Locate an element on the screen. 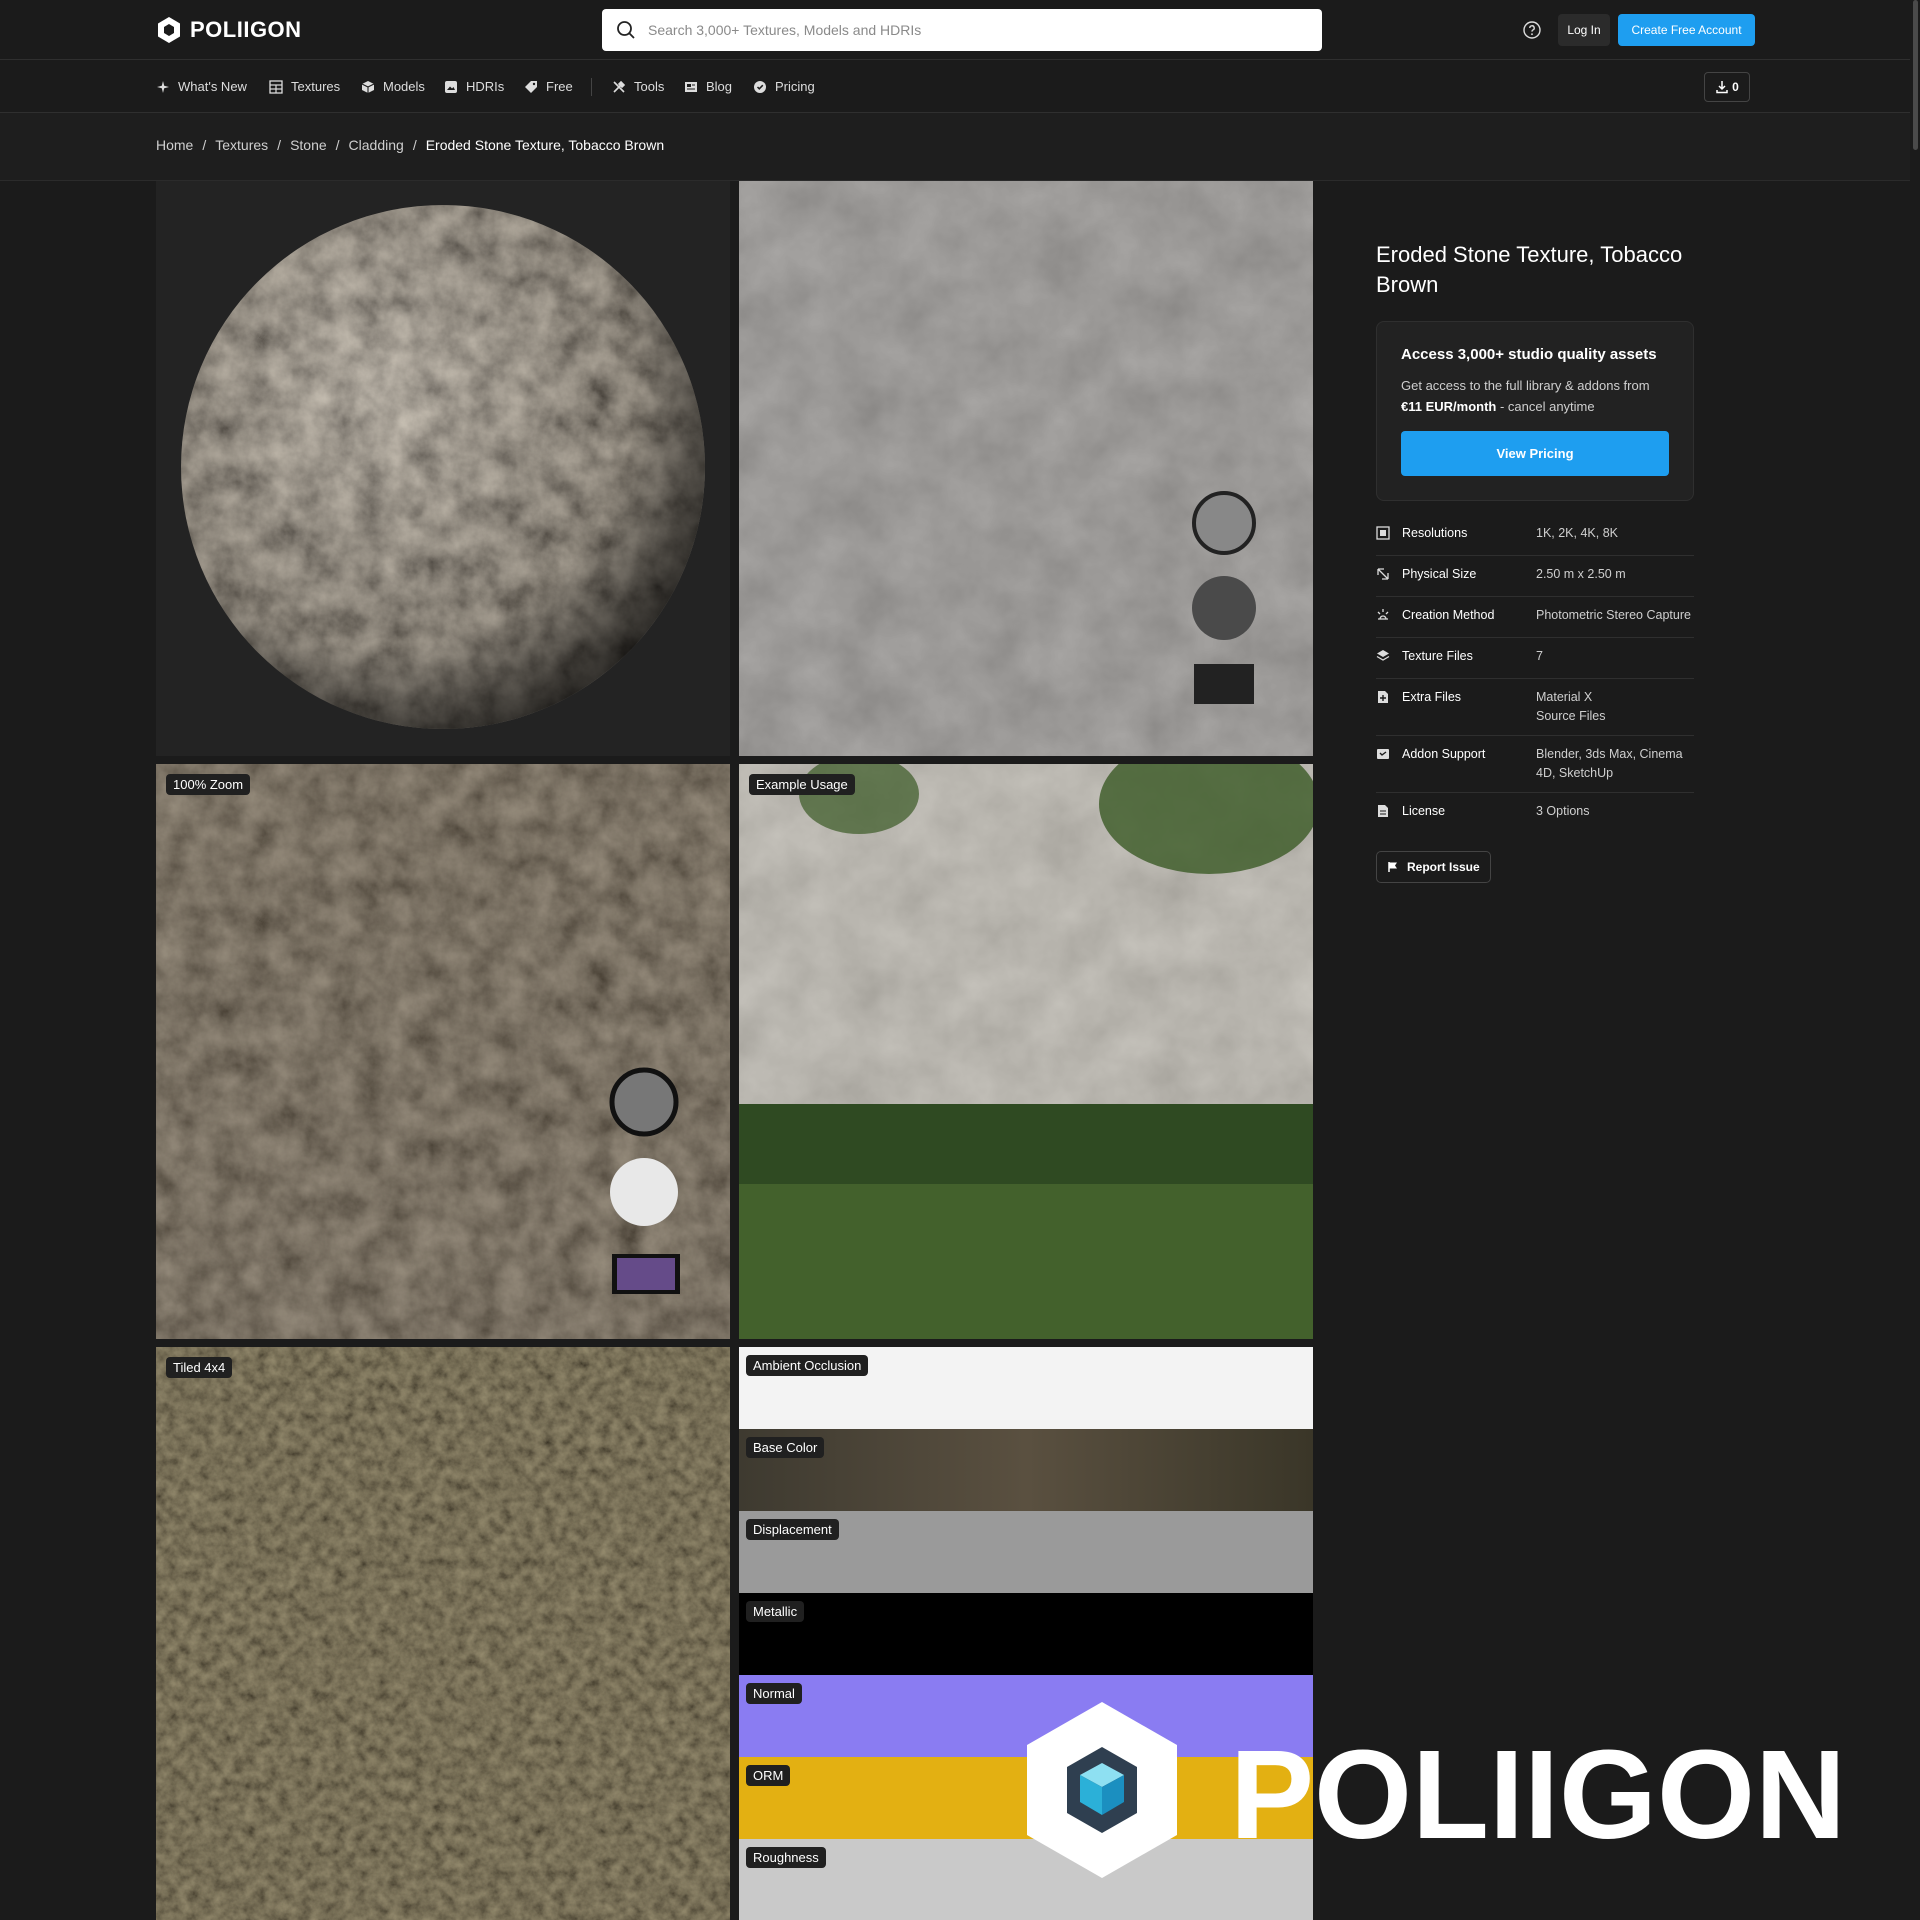 The image size is (1920, 1920). nav-label: HDRIs is located at coordinates (485, 86).